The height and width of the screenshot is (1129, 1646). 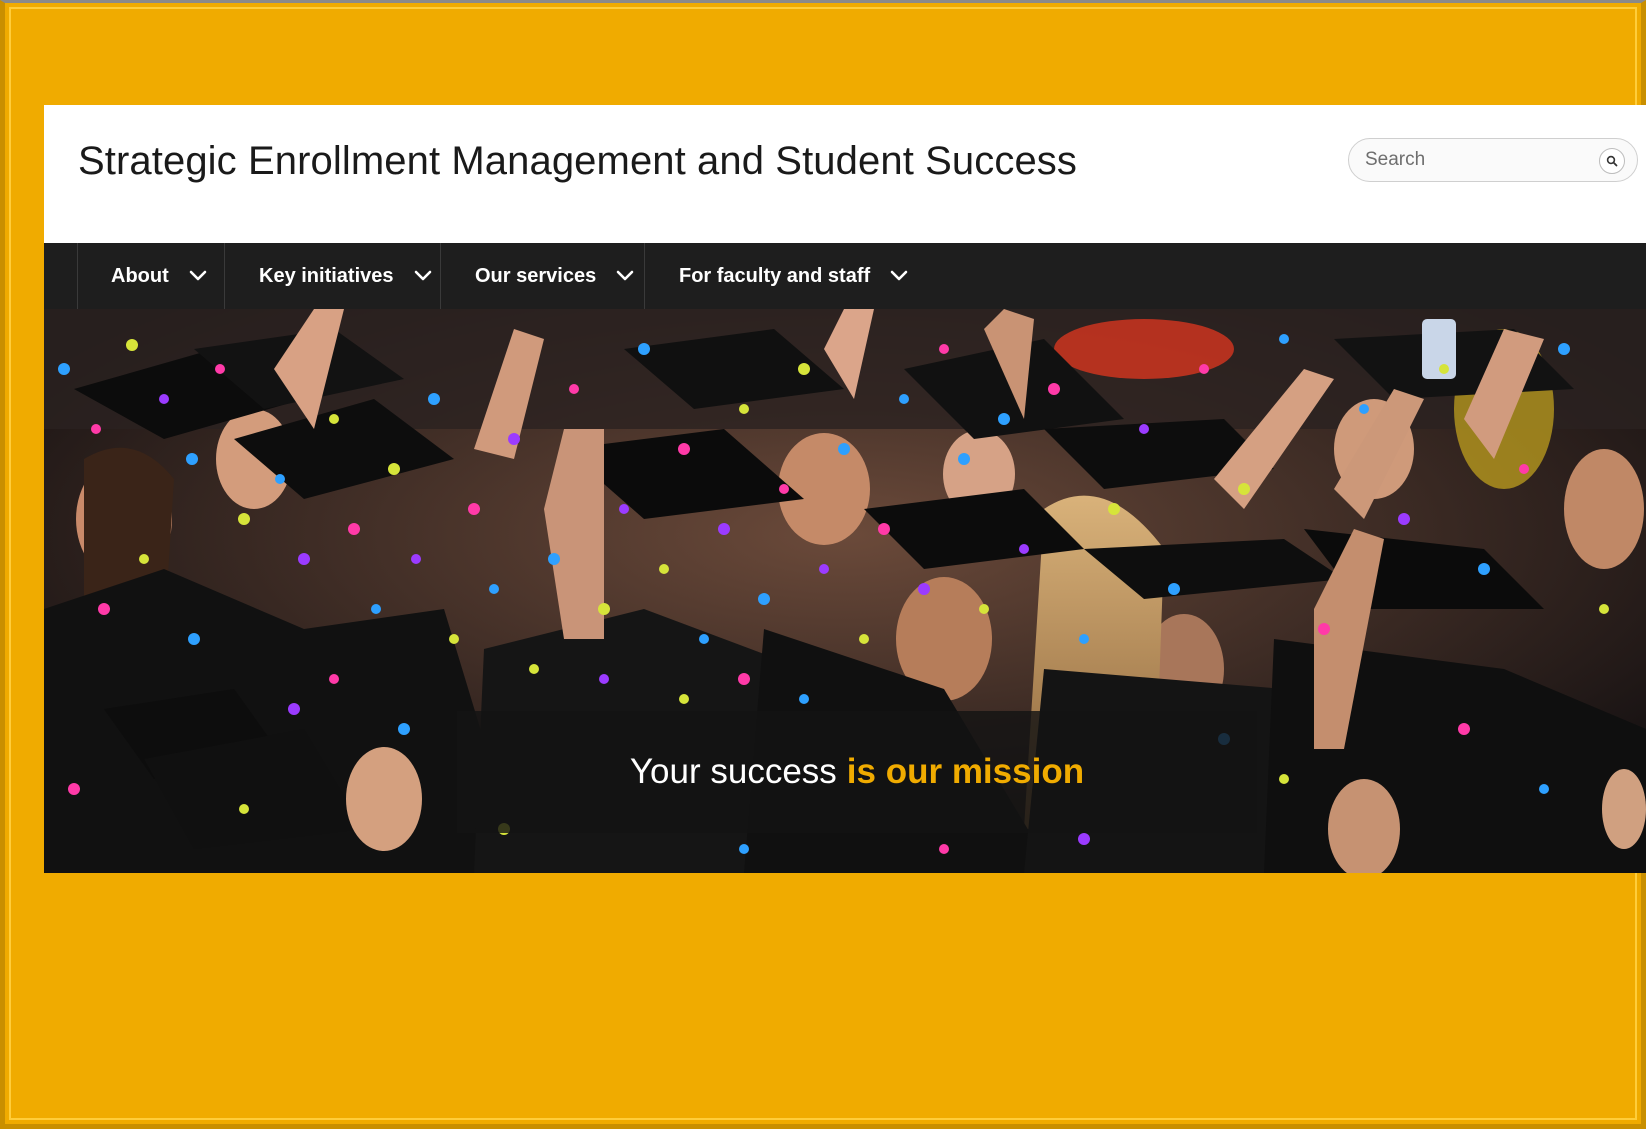 I want to click on nav-item-our-services: Our services, so click(x=542, y=276).